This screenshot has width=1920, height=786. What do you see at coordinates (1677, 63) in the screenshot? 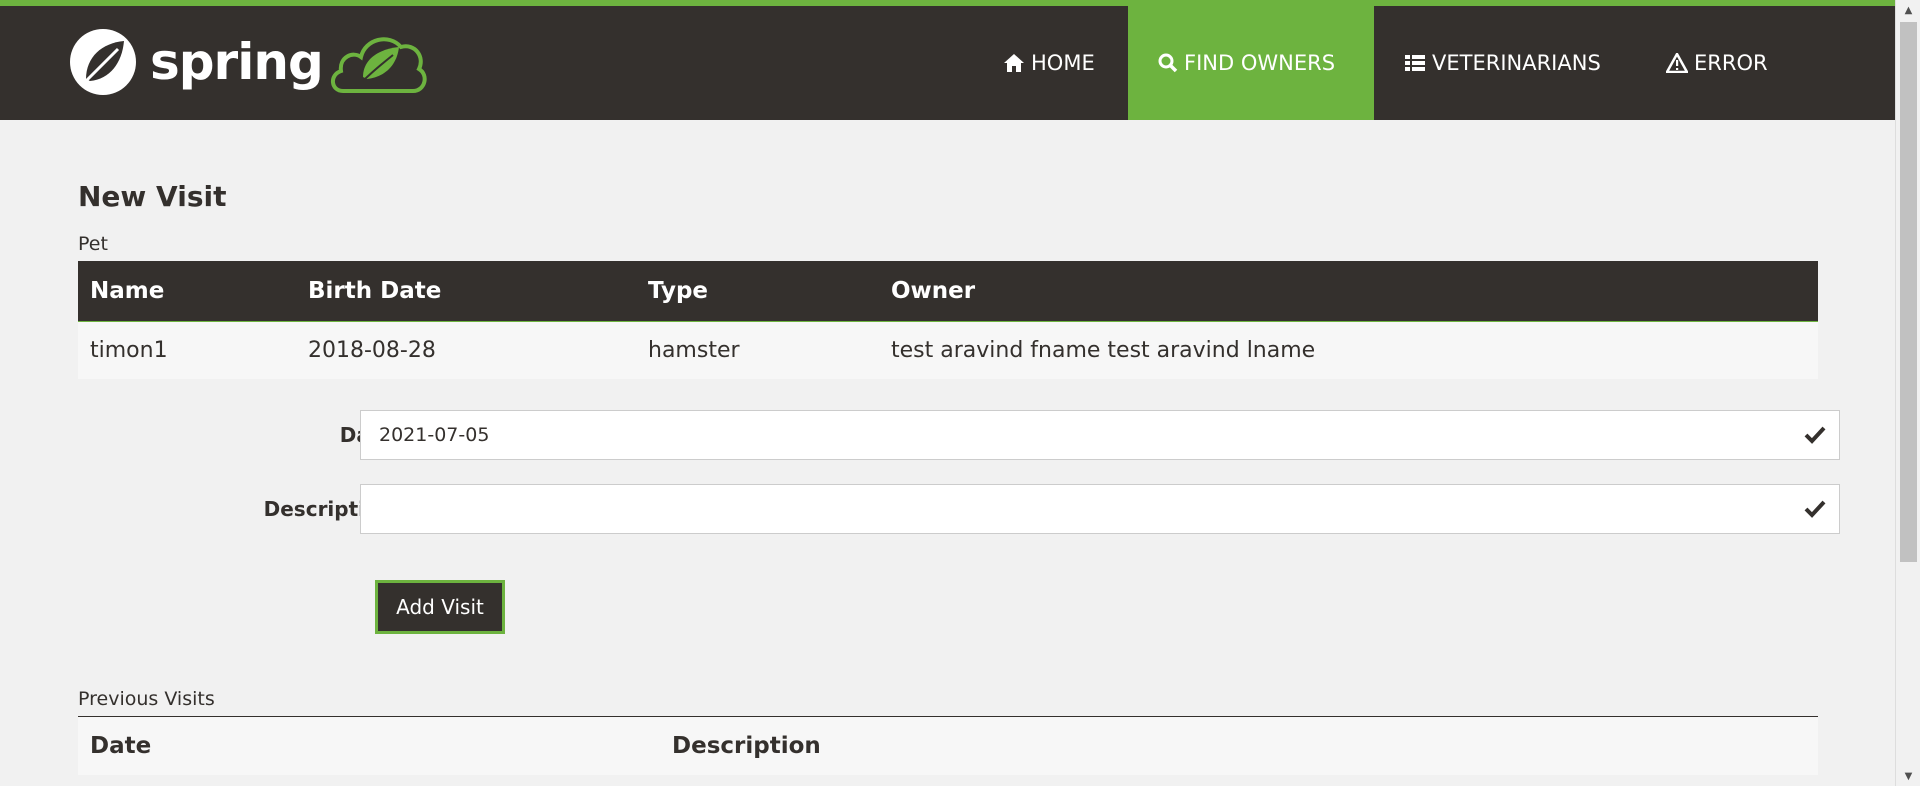
I see `warning-icon` at bounding box center [1677, 63].